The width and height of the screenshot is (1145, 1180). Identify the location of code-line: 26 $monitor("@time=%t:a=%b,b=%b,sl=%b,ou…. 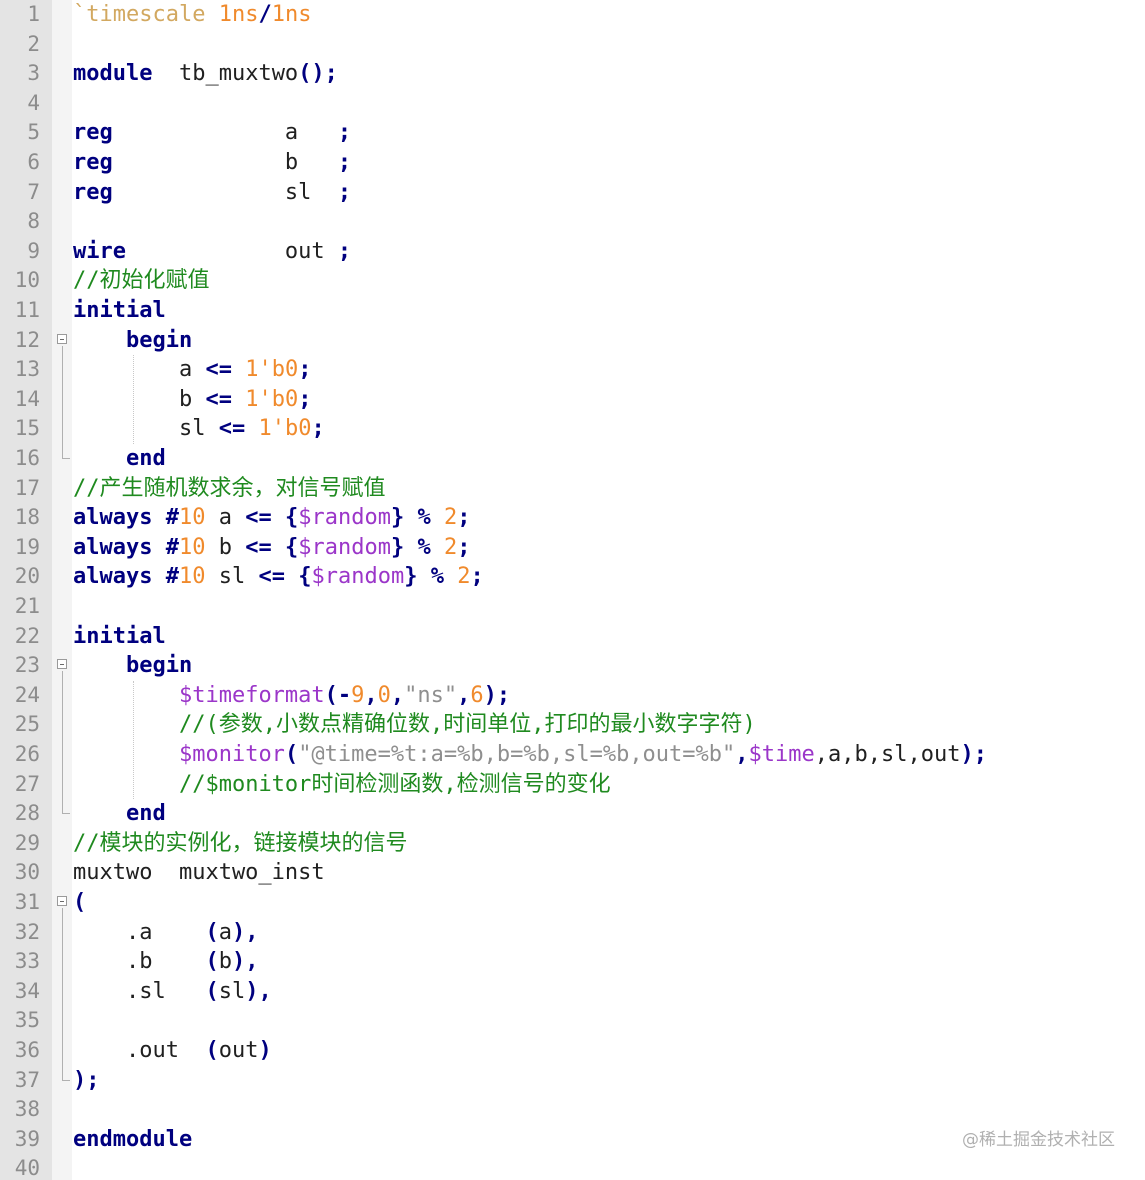
(572, 755).